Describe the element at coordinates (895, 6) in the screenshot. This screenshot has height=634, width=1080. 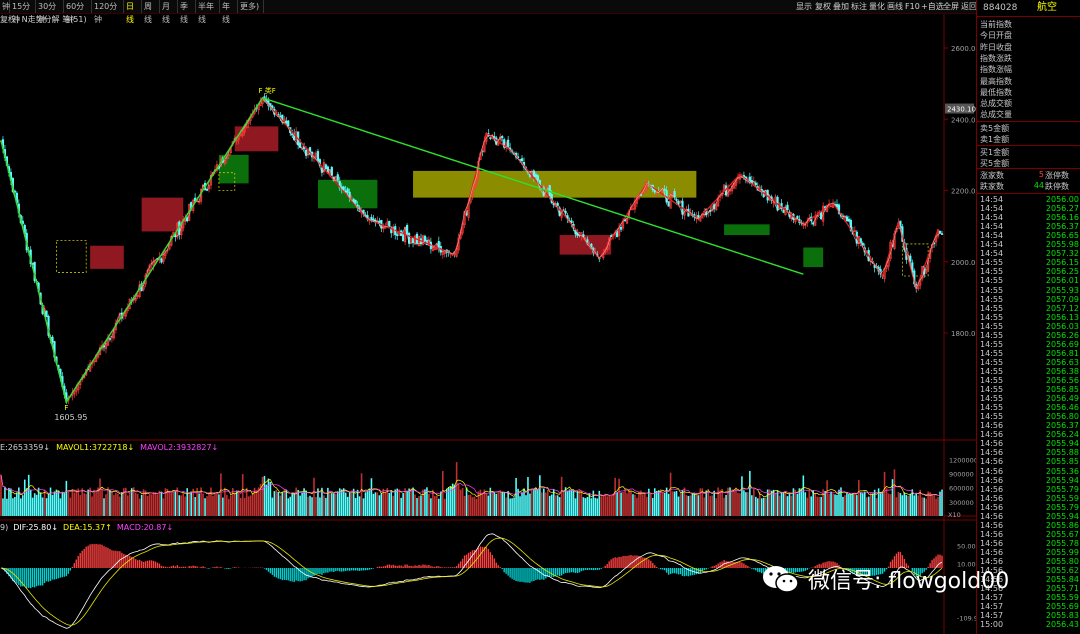
I see `toolbar-button: 画线` at that location.